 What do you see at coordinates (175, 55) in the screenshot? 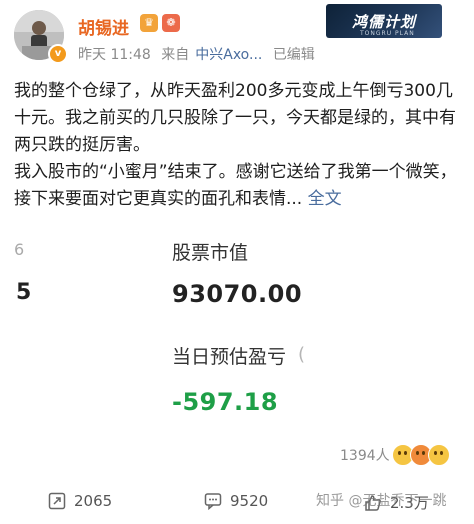
I see `source-prefix: 来自` at bounding box center [175, 55].